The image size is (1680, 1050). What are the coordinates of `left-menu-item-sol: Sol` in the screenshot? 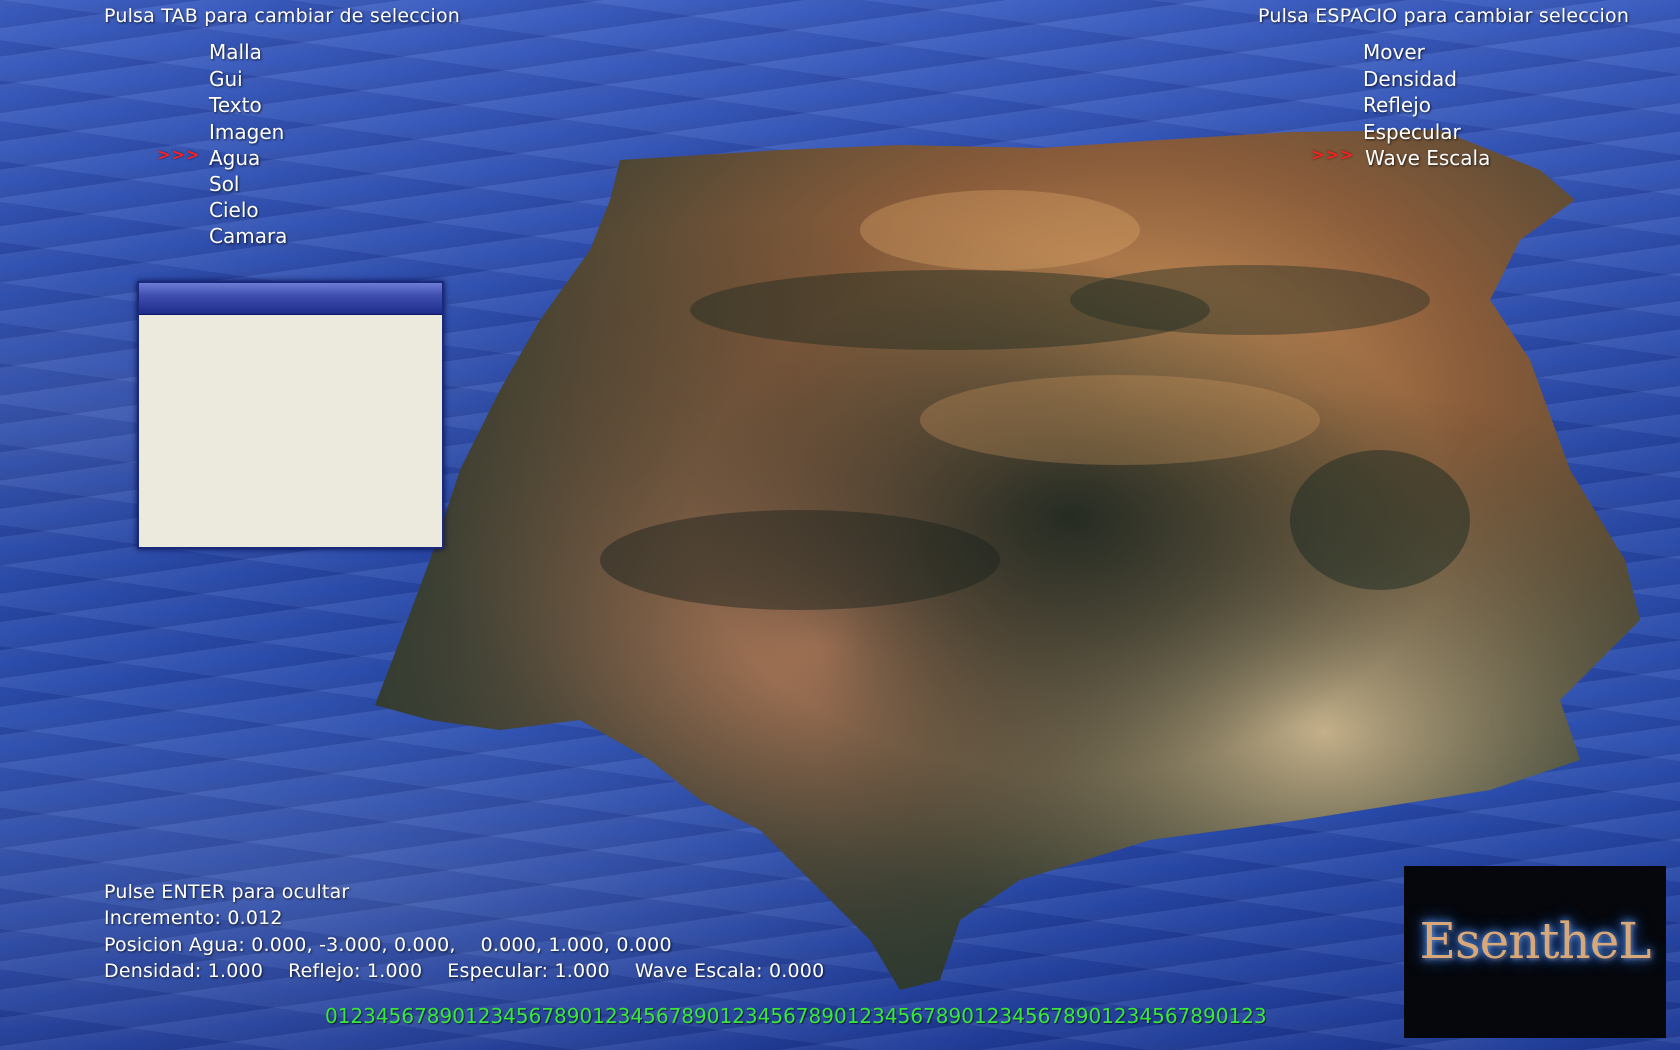 It's located at (224, 184).